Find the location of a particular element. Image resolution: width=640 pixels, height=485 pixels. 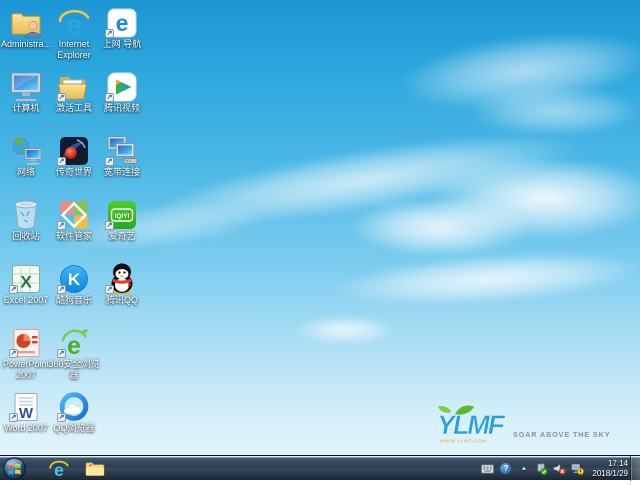

desktop-icon-label: 软件管家 is located at coordinates (73, 236).